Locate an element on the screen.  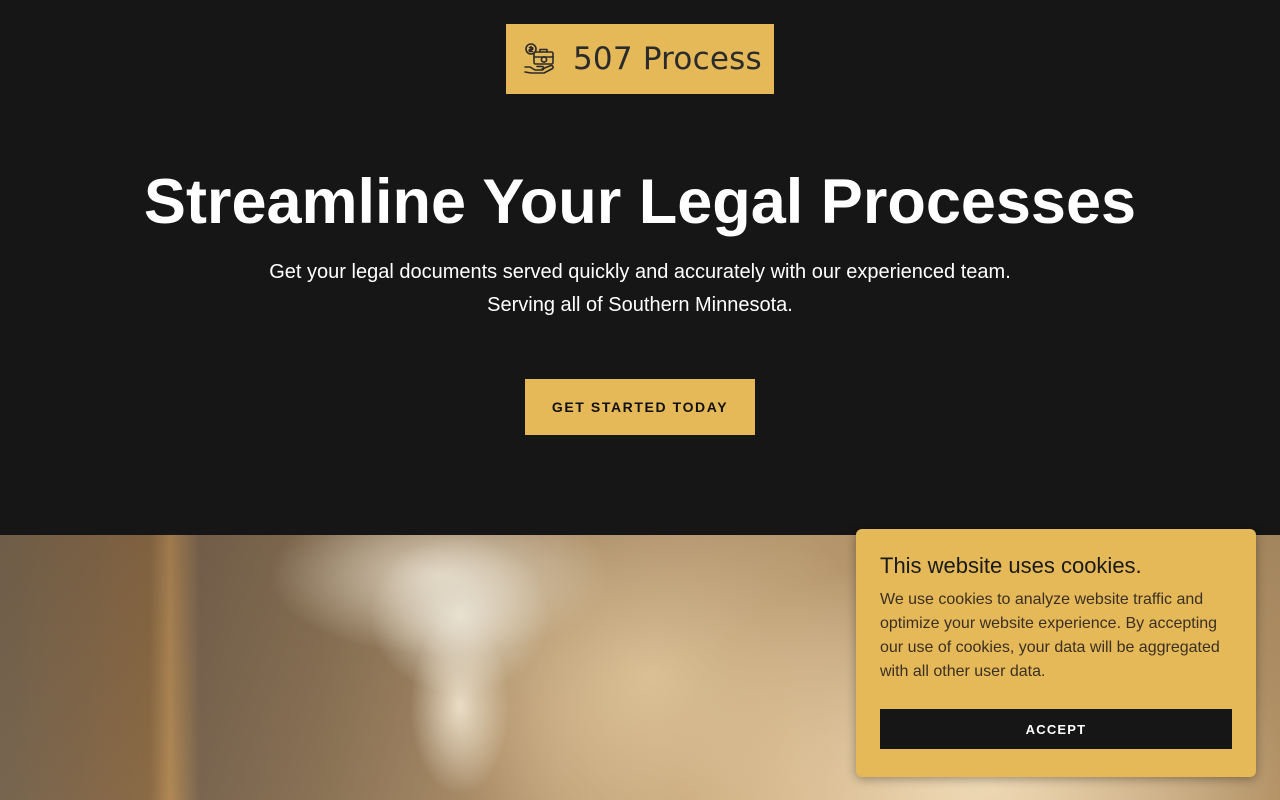
logo: 507 Process is located at coordinates (640, 59).